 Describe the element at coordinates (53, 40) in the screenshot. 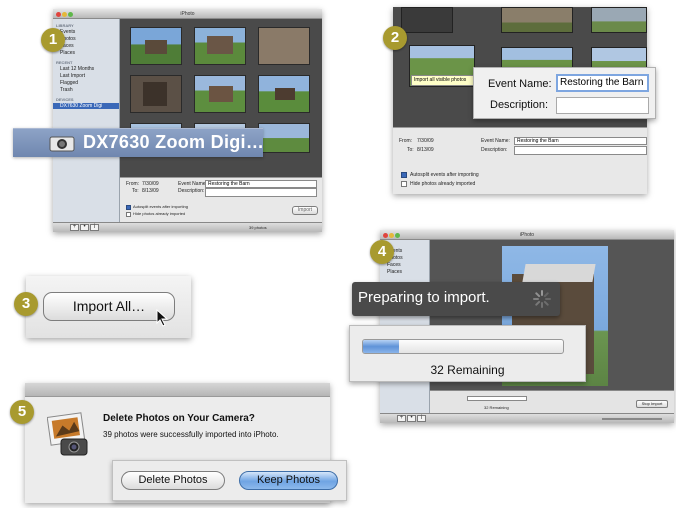

I see `step-1-badge: 1` at that location.